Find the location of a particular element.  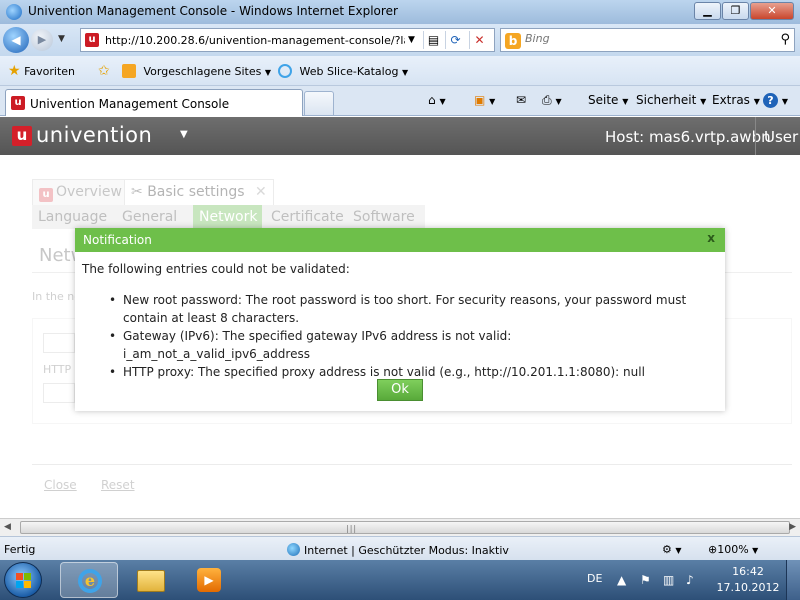

scroll-left-icon: ◀ is located at coordinates (7, 527).